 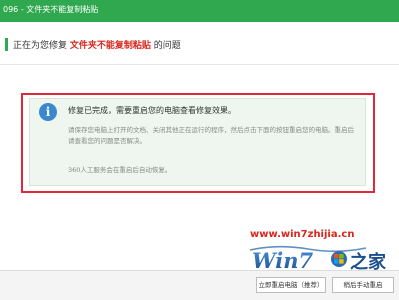 What do you see at coordinates (110, 46) in the screenshot?
I see `heading-problem-name: 文件夹不能复制粘贴` at bounding box center [110, 46].